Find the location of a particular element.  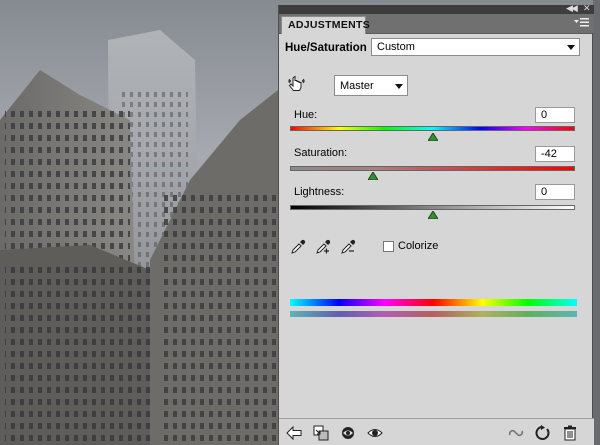

hue-label: Hue: is located at coordinates (306, 115).